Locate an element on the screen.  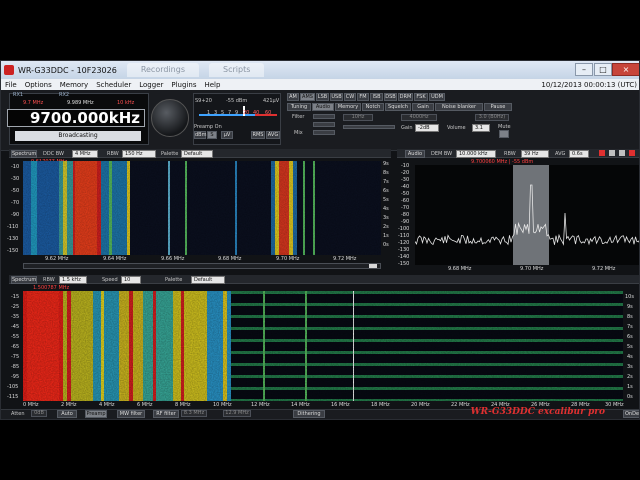
wide-spectrum-button: Spectrum is located at coordinates (24, 280).